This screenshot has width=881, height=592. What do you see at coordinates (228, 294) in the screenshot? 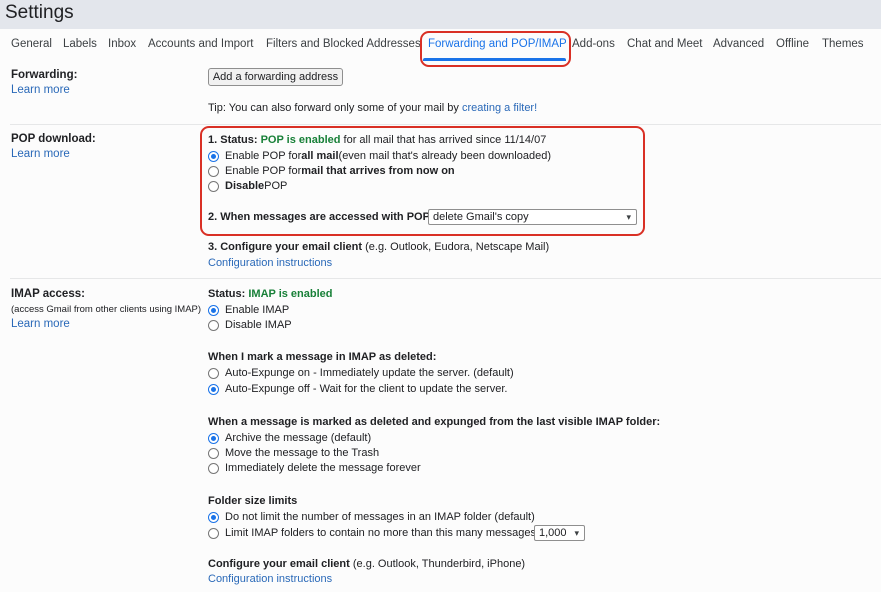
I see `imap-status-prefix: Status:` at bounding box center [228, 294].